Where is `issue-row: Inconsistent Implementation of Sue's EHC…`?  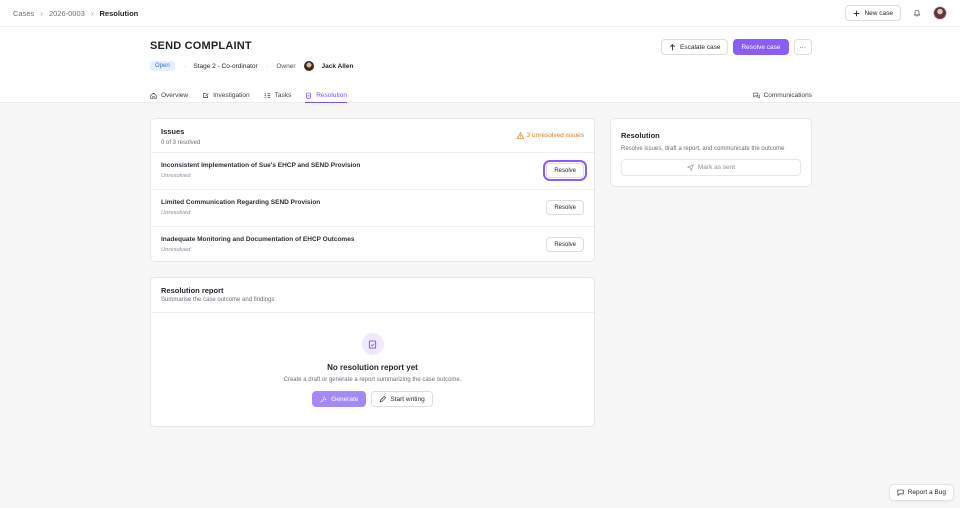
issue-row: Inconsistent Implementation of Sue's EHC… is located at coordinates (372, 170).